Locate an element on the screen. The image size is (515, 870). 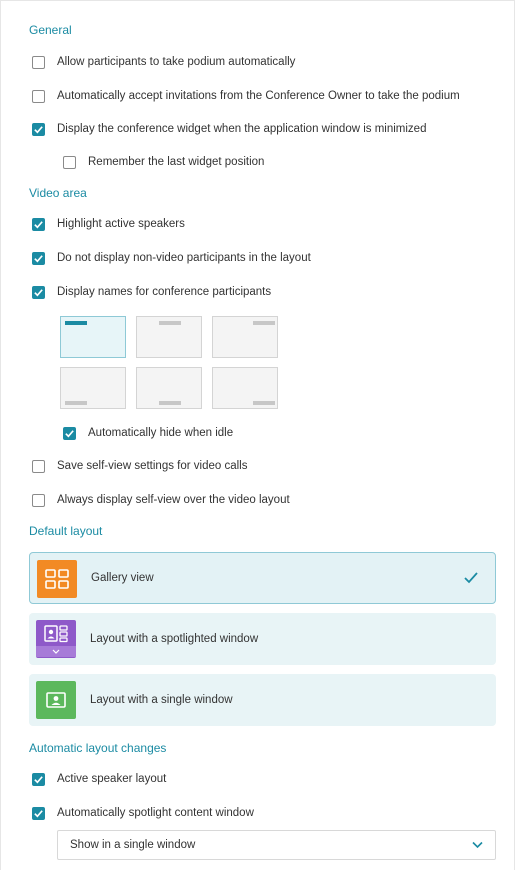
checkbox-display-widget is located at coordinates (38, 129).